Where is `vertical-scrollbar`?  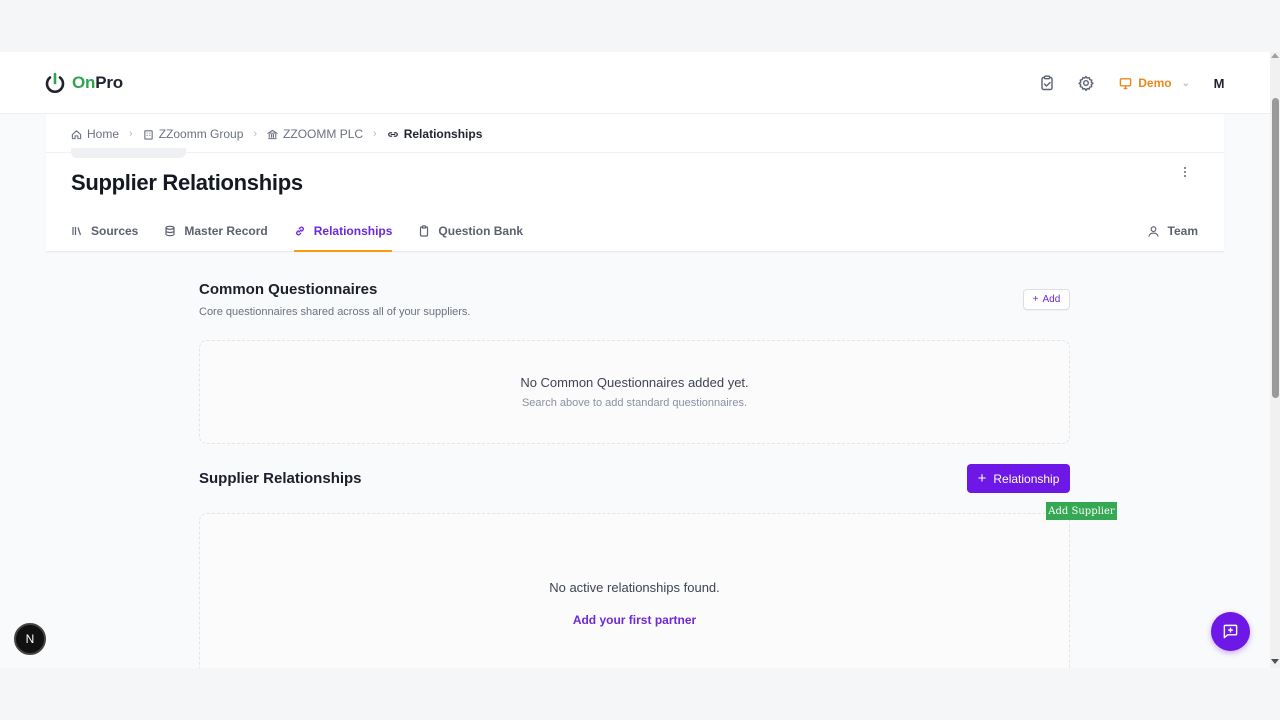
vertical-scrollbar is located at coordinates (1275, 360).